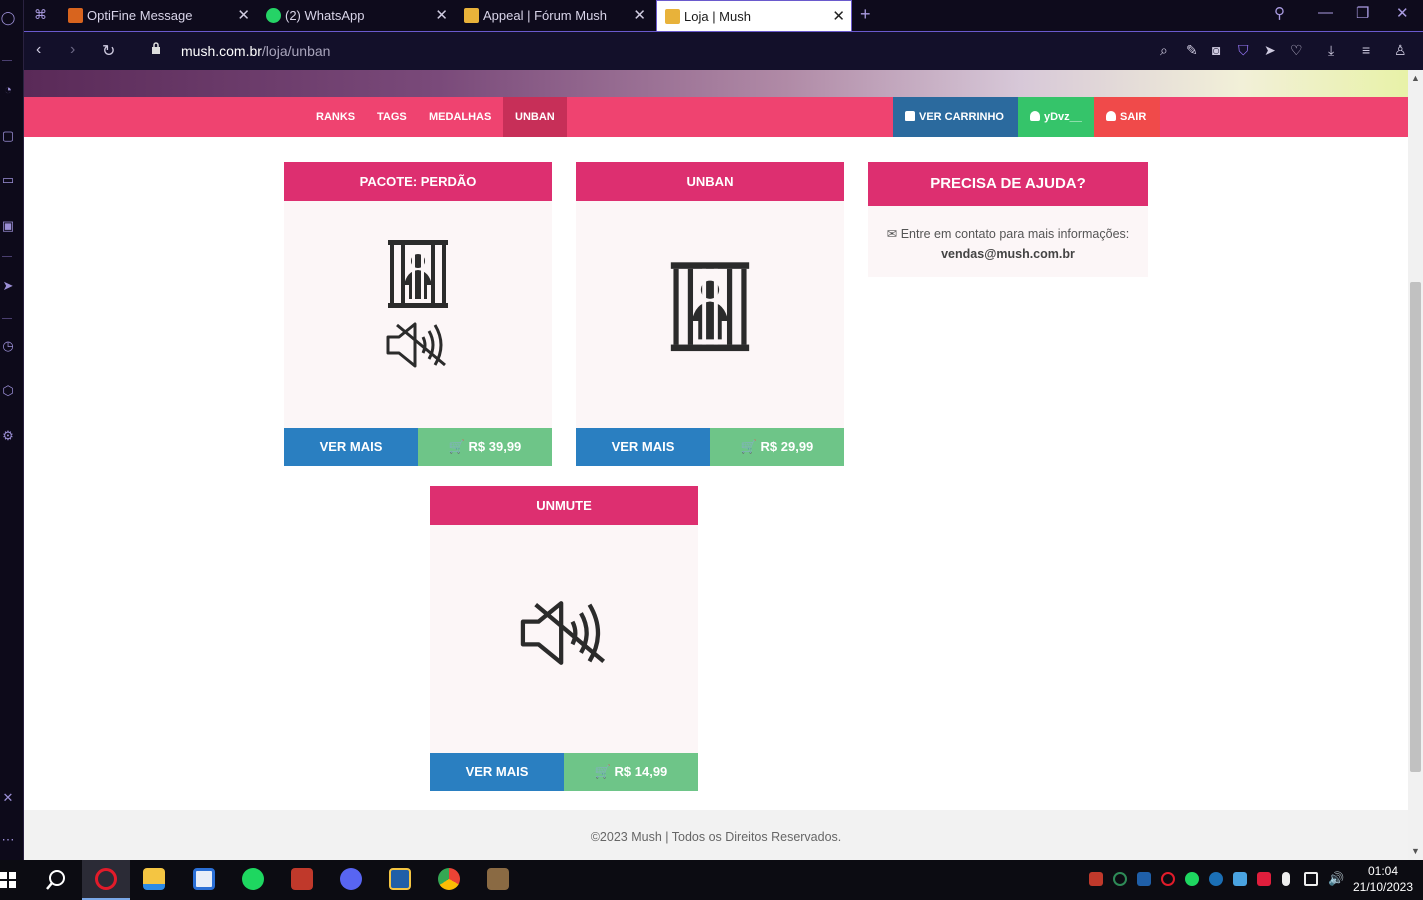  Describe the element at coordinates (8, 798) in the screenshot. I see `extension-icon: ✕` at that location.